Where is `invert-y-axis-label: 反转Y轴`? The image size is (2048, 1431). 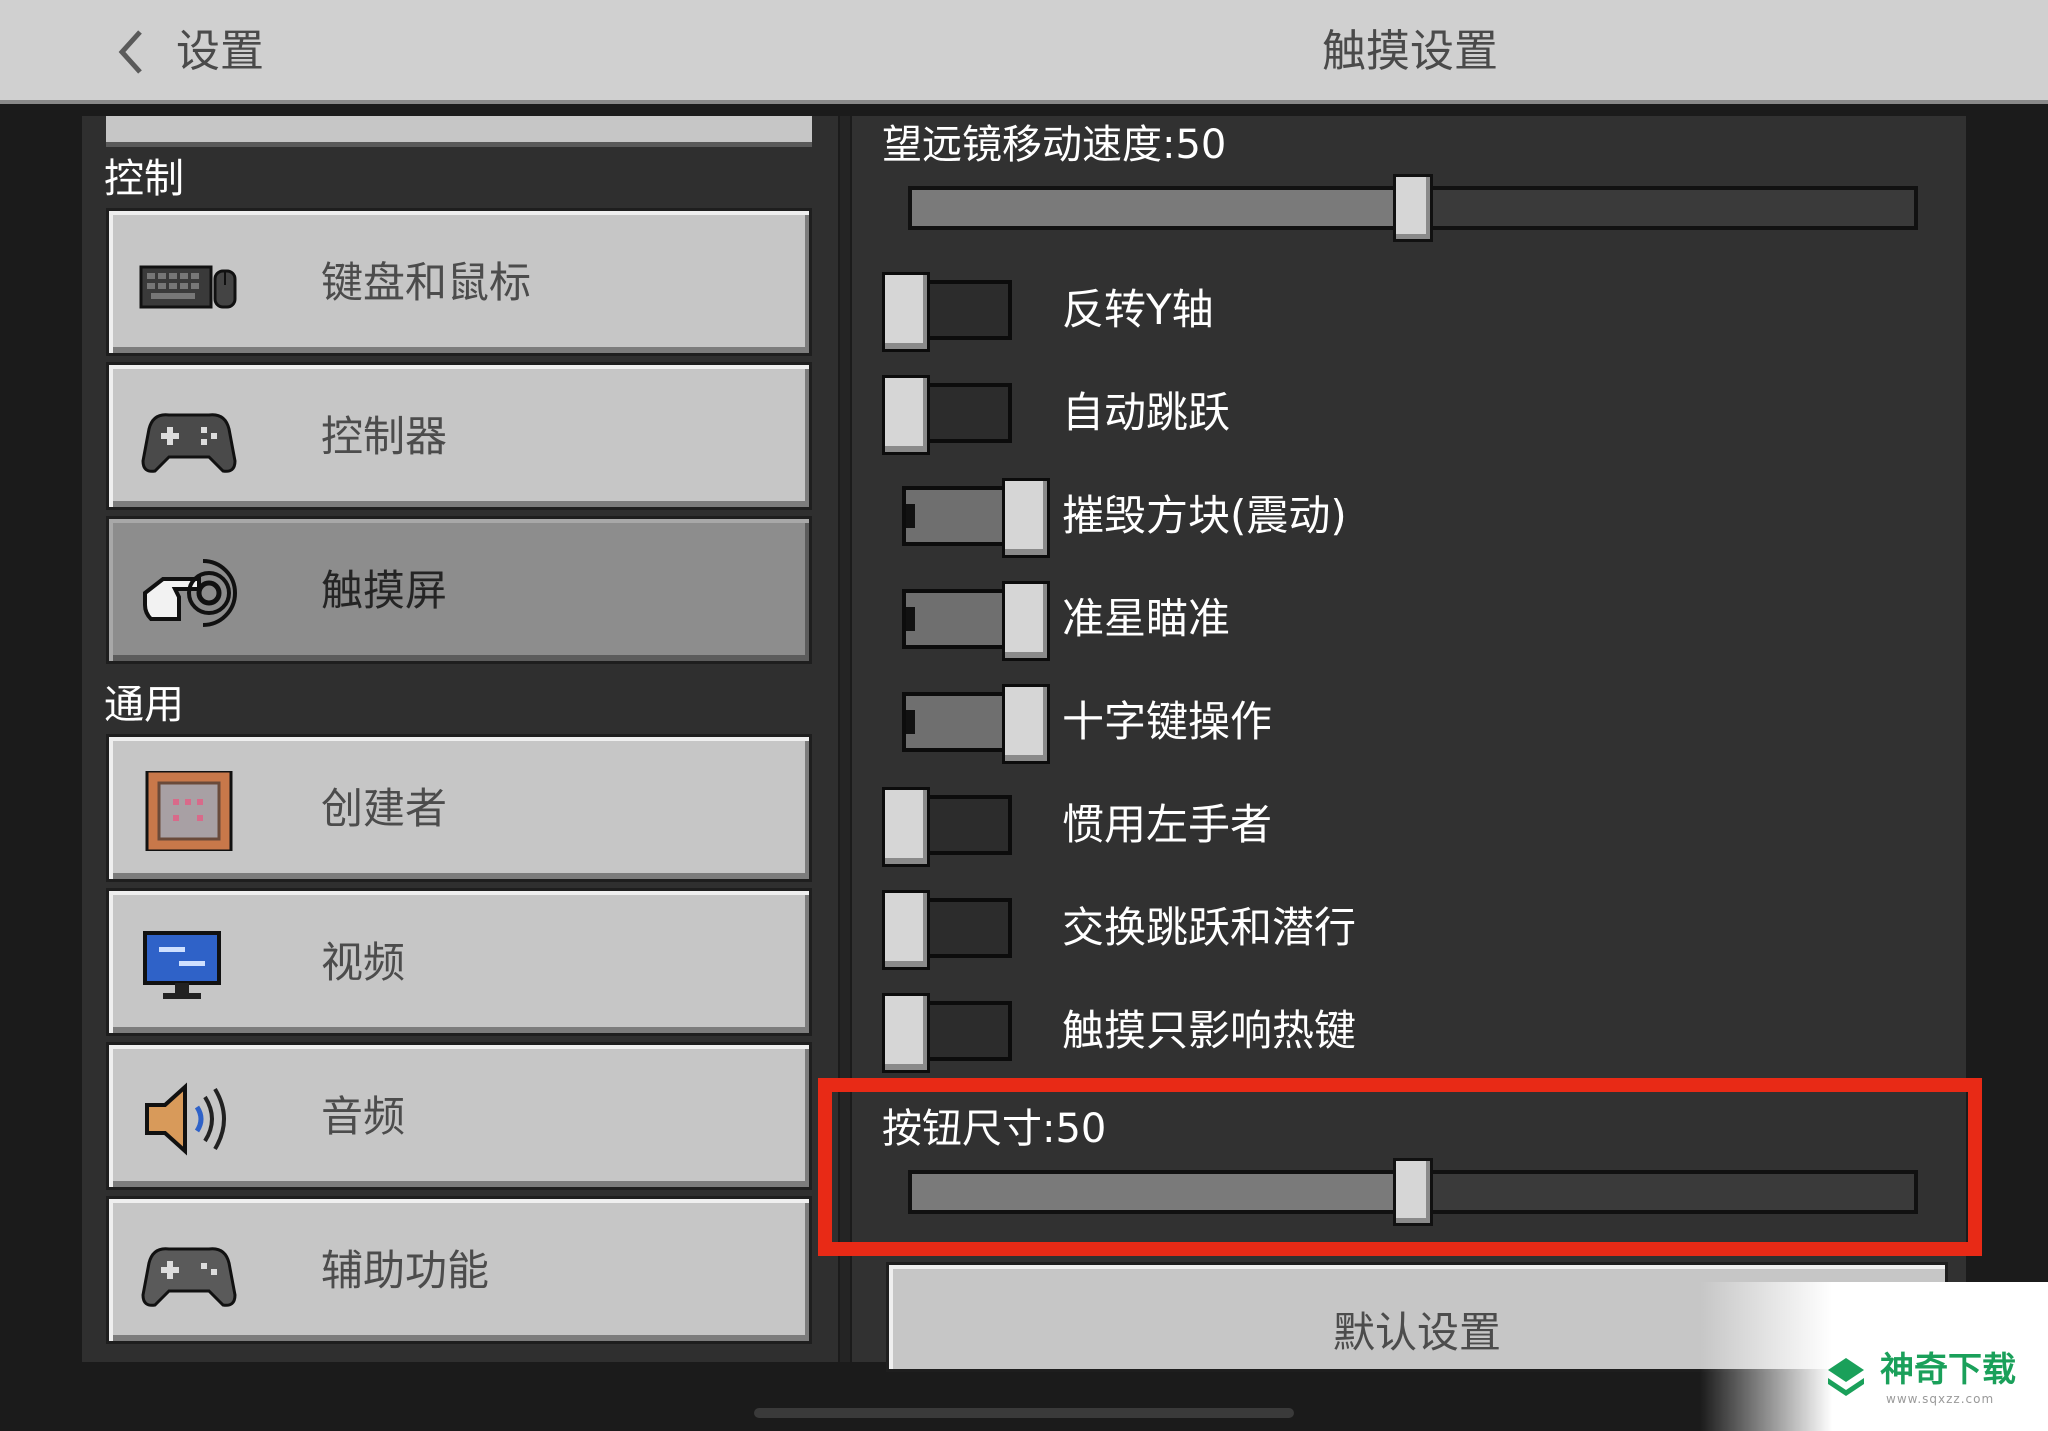 invert-y-axis-label: 反转Y轴 is located at coordinates (1138, 309).